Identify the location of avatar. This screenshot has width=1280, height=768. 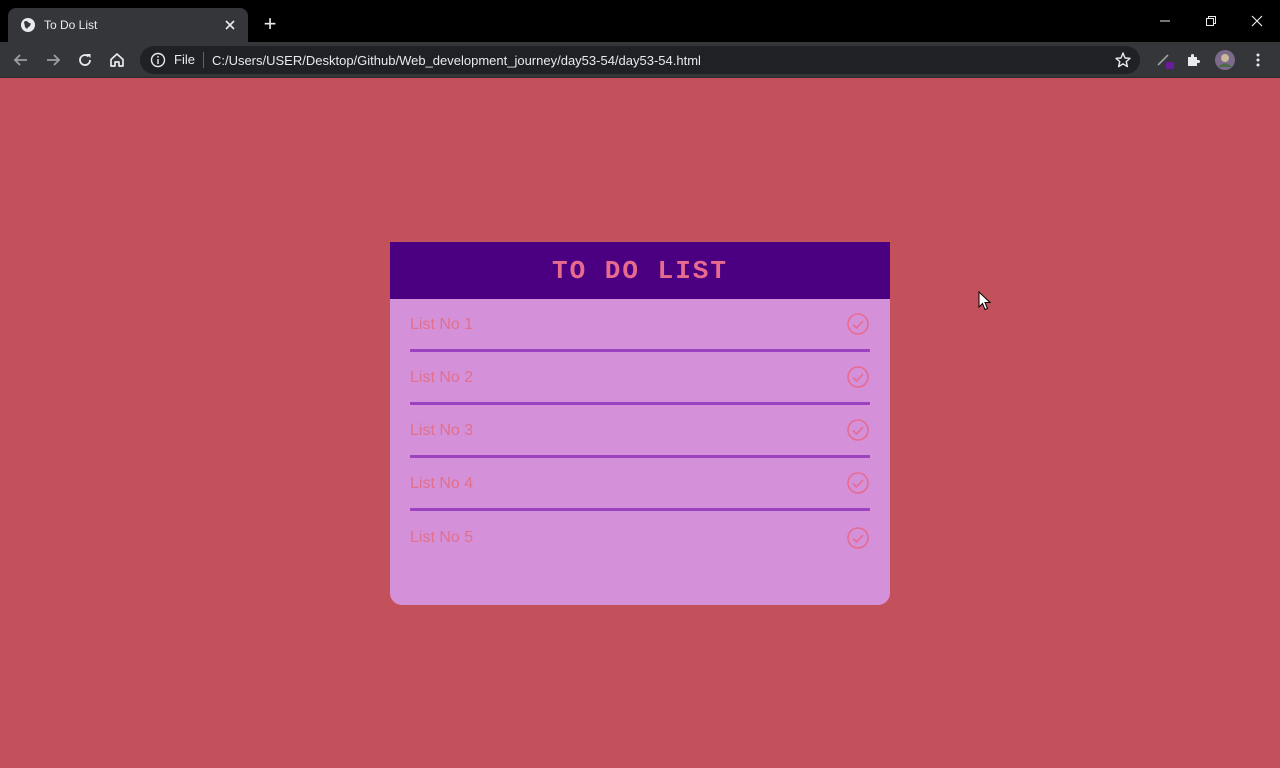
(1225, 60).